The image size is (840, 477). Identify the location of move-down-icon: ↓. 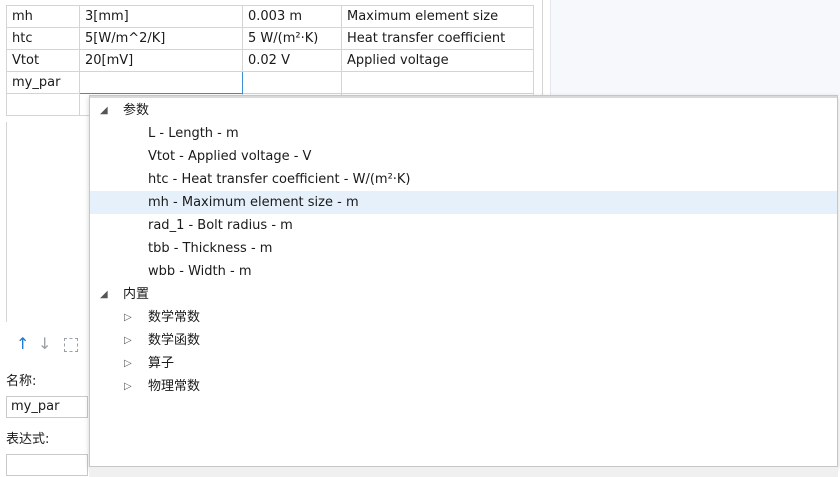
(44, 344).